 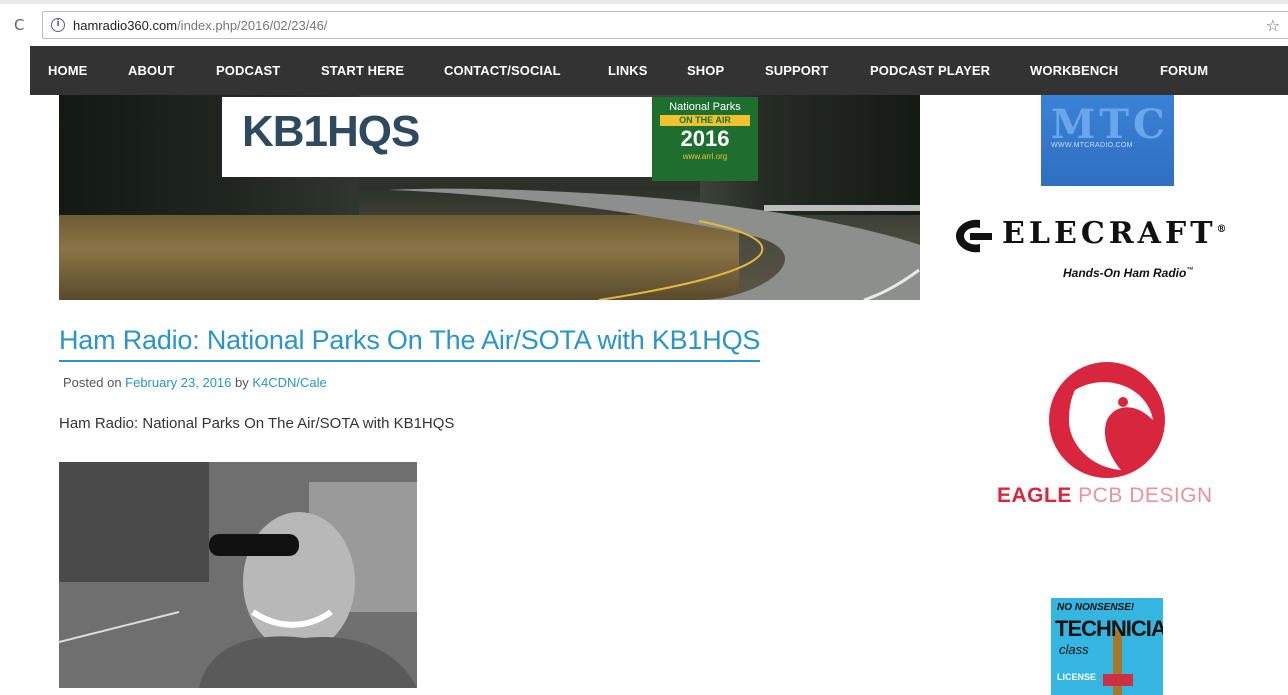 I want to click on mtc-url: WWW.MTCRADIO.COM, so click(x=1092, y=145).